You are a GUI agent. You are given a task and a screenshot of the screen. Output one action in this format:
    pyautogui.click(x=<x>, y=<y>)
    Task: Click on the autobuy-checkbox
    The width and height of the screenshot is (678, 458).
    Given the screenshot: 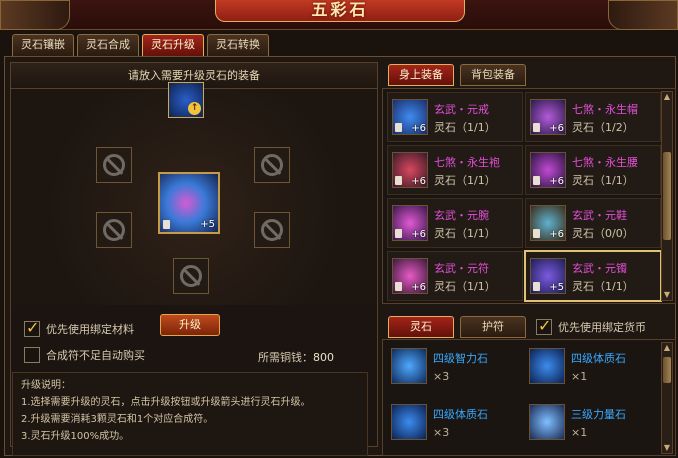 What is the action you would take?
    pyautogui.click(x=32, y=355)
    